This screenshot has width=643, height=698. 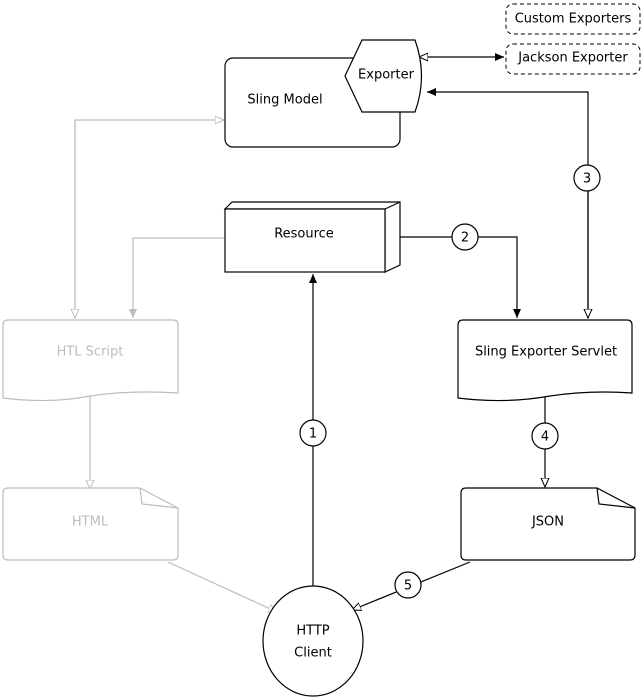 What do you see at coordinates (386, 75) in the screenshot?
I see `exporter-label: Exporter` at bounding box center [386, 75].